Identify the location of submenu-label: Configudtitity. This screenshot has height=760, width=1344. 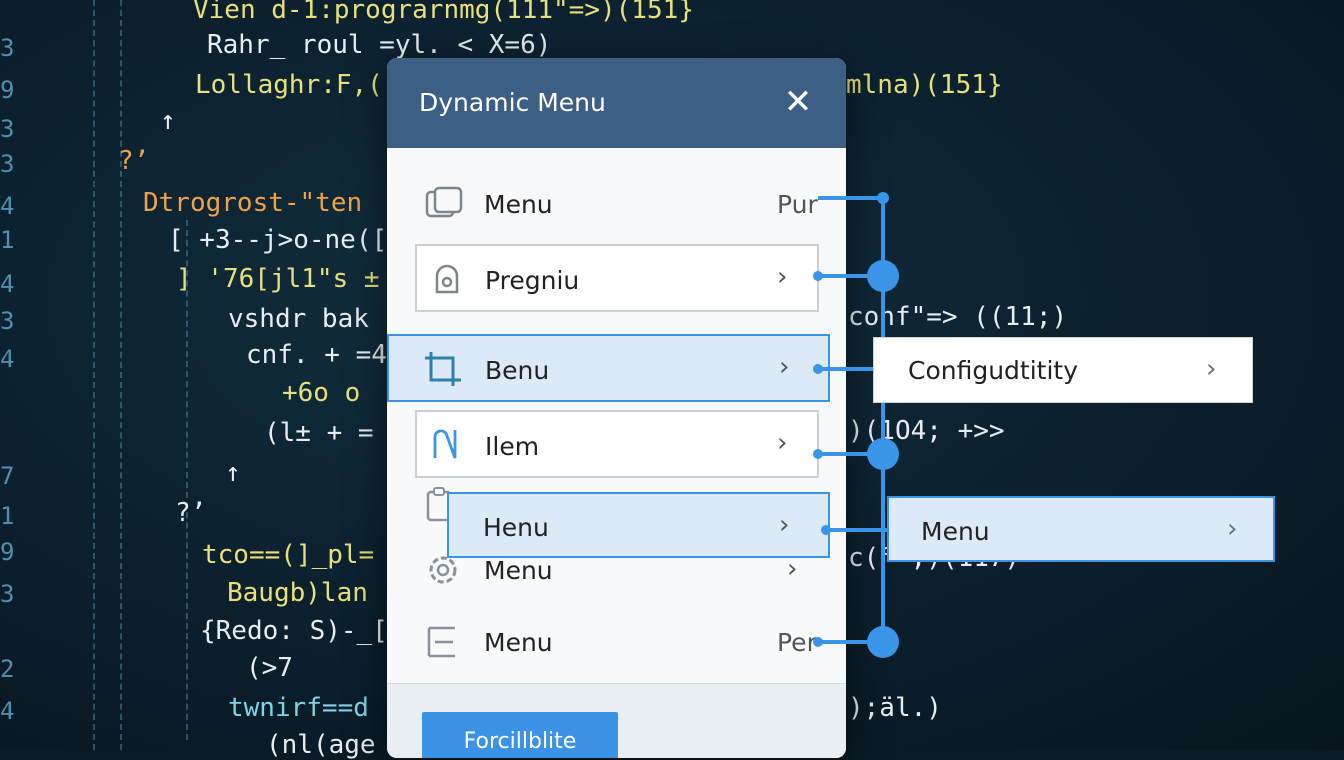
(993, 370).